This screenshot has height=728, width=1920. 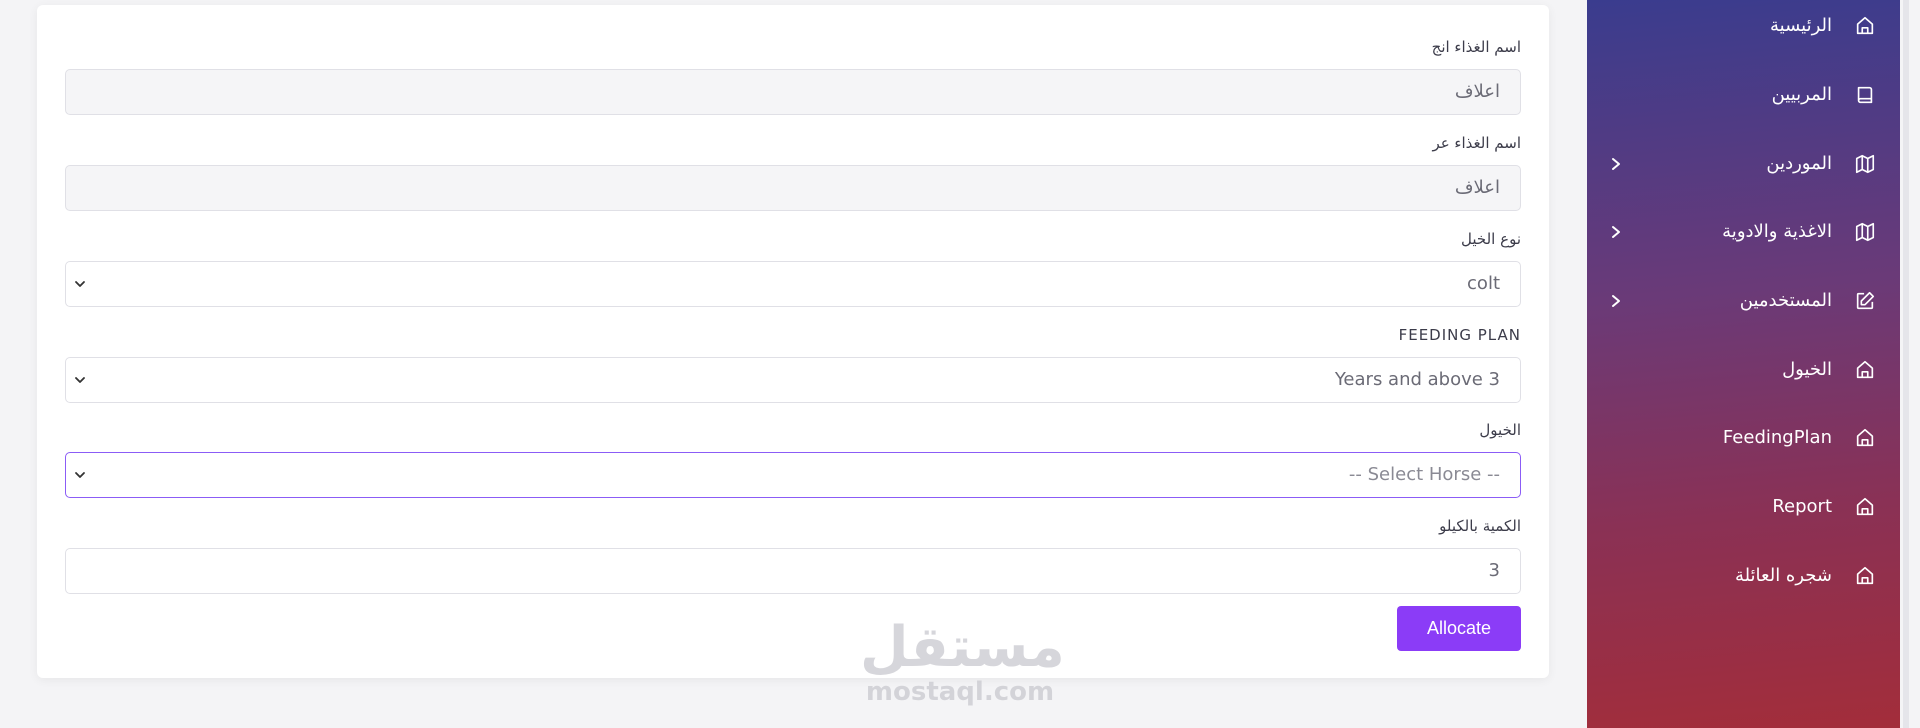 I want to click on sidebar-item-users: المستخدمين, so click(x=1743, y=301).